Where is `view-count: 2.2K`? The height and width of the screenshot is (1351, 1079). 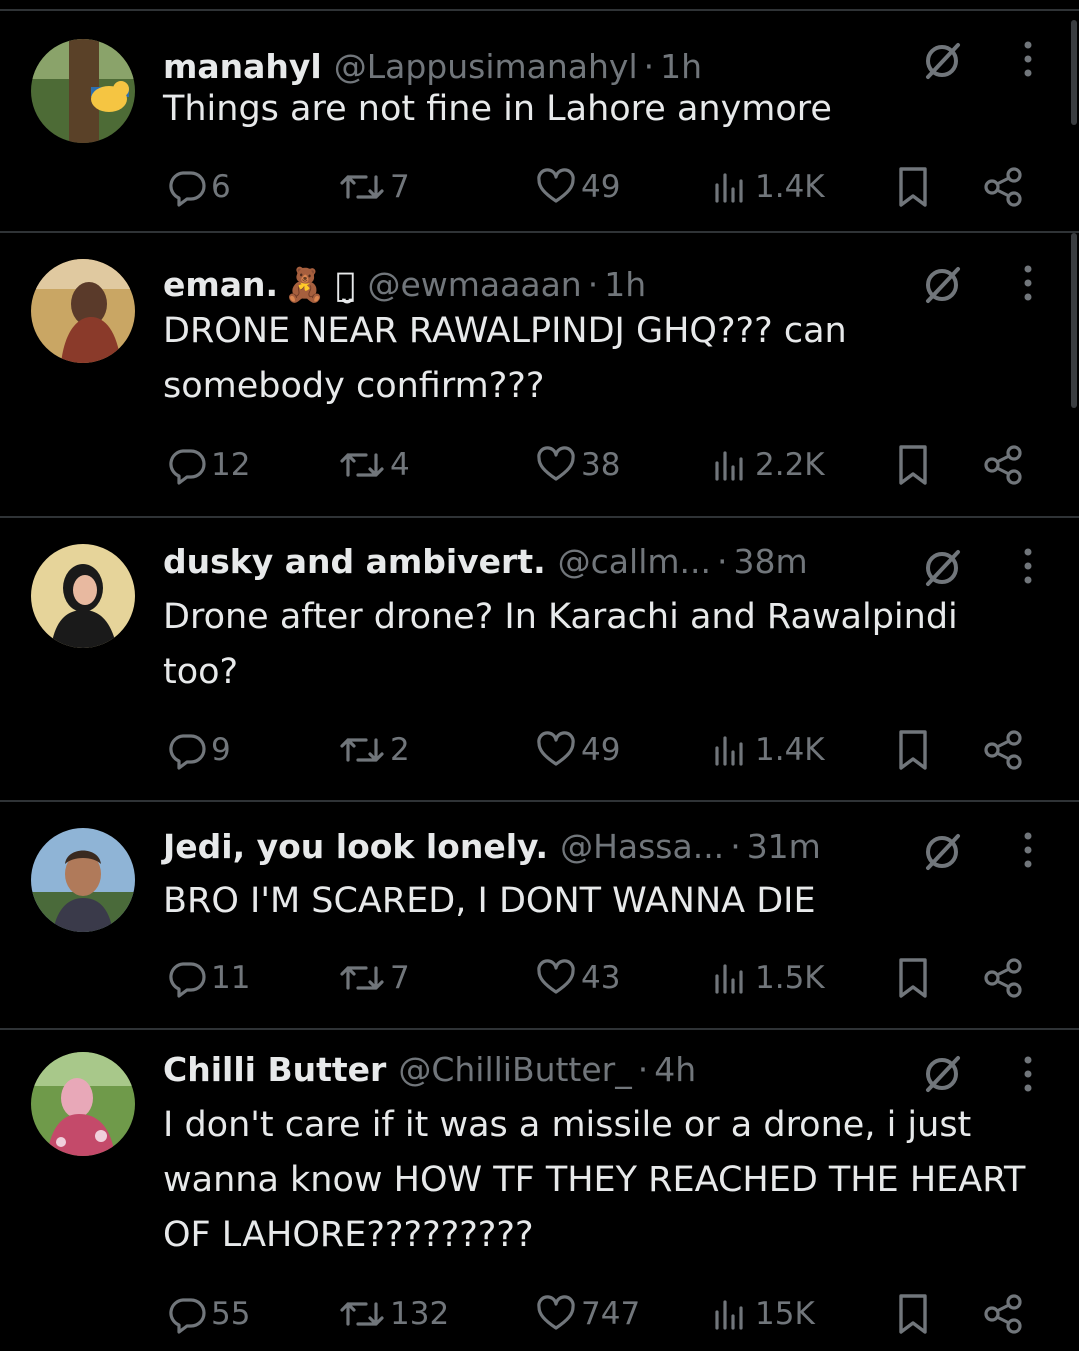
view-count: 2.2K is located at coordinates (790, 465).